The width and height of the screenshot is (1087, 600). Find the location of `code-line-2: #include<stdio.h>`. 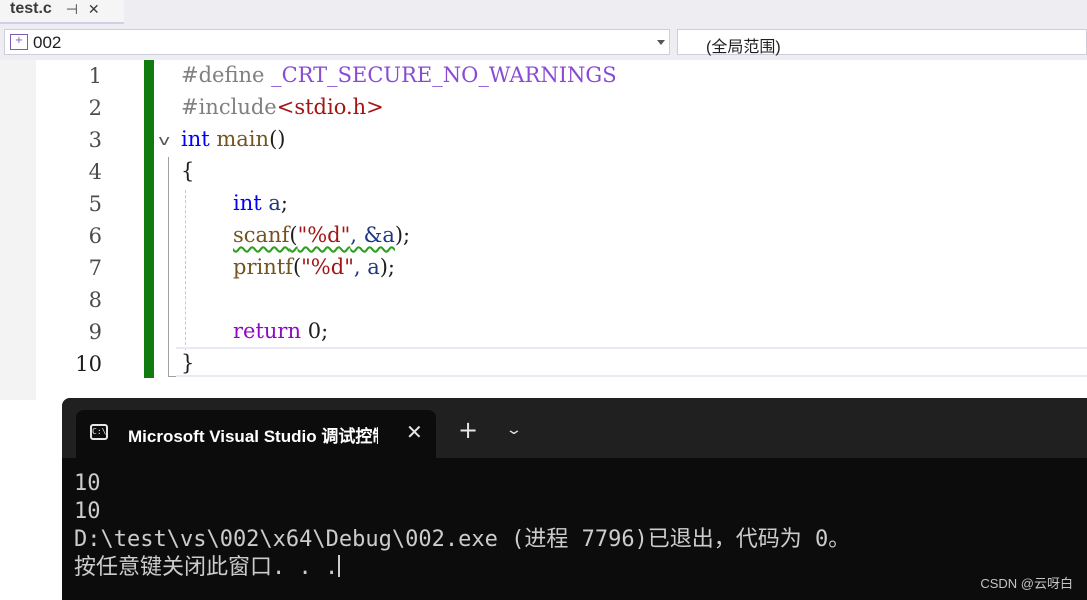

code-line-2: #include<stdio.h> is located at coordinates (282, 107).